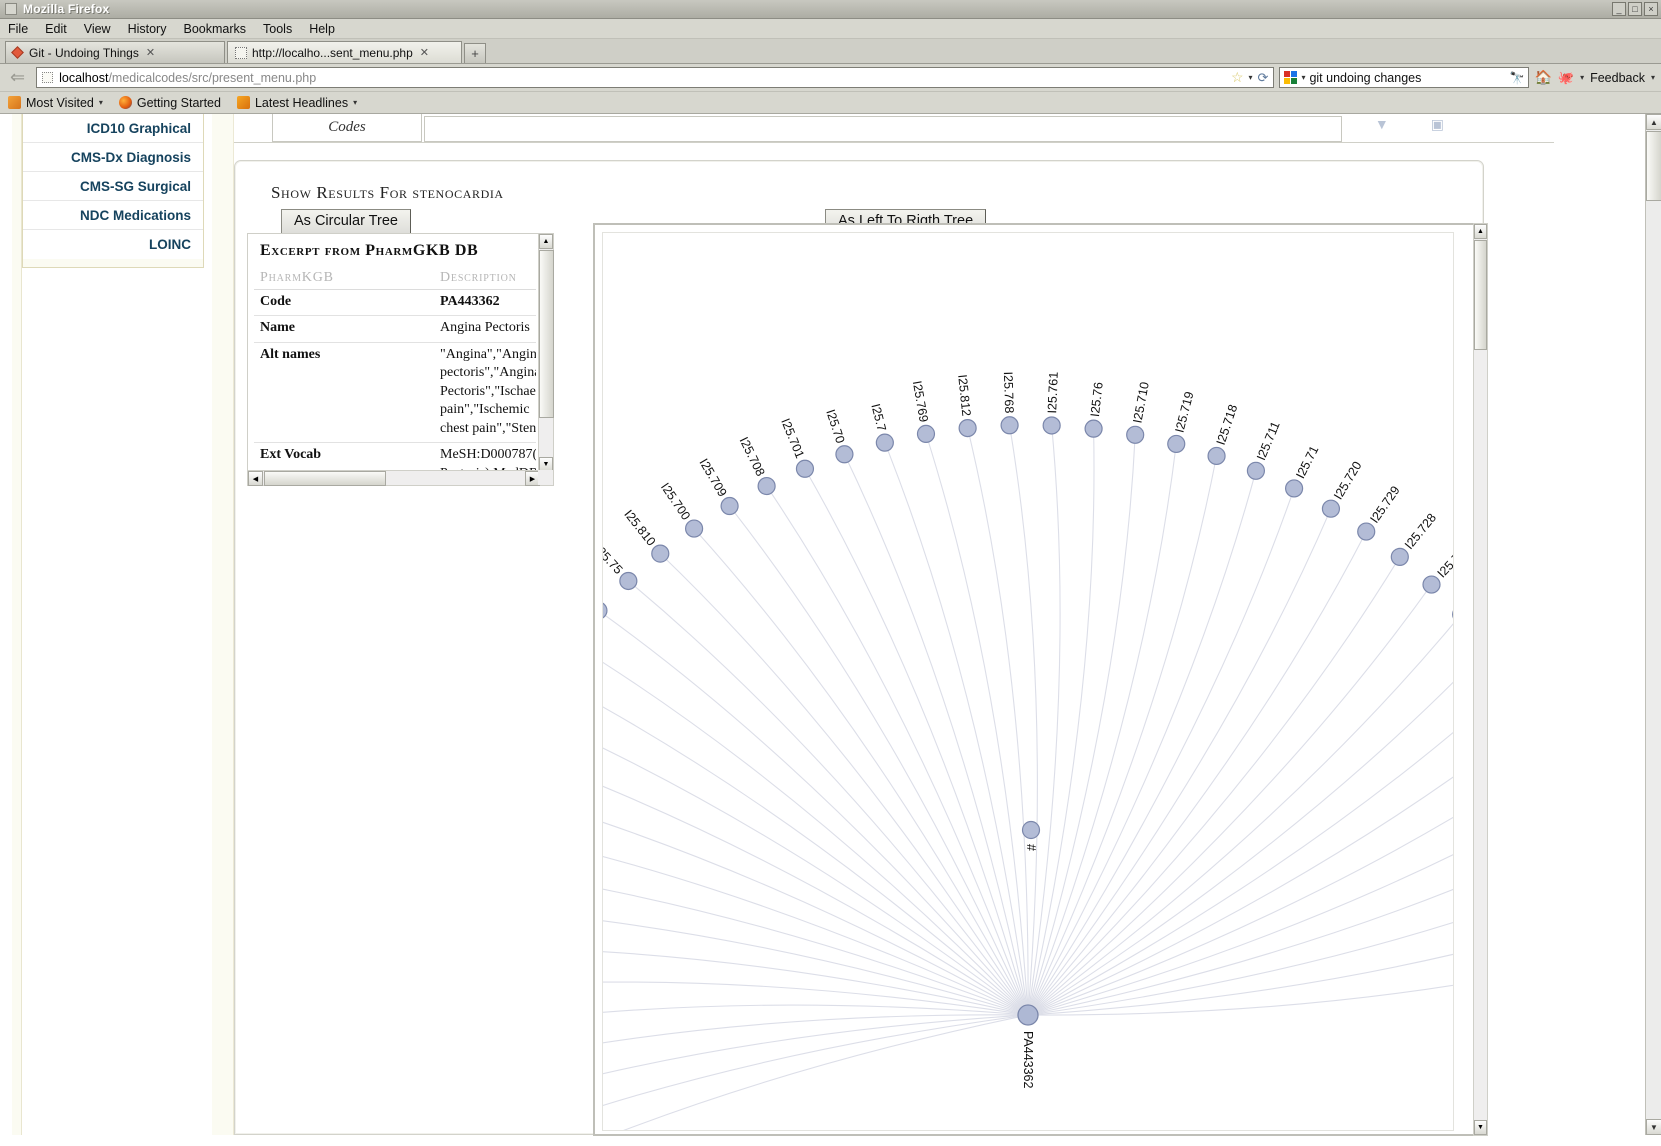 The width and height of the screenshot is (1661, 1146). What do you see at coordinates (1031, 830) in the screenshot?
I see `tree-orphan-node` at bounding box center [1031, 830].